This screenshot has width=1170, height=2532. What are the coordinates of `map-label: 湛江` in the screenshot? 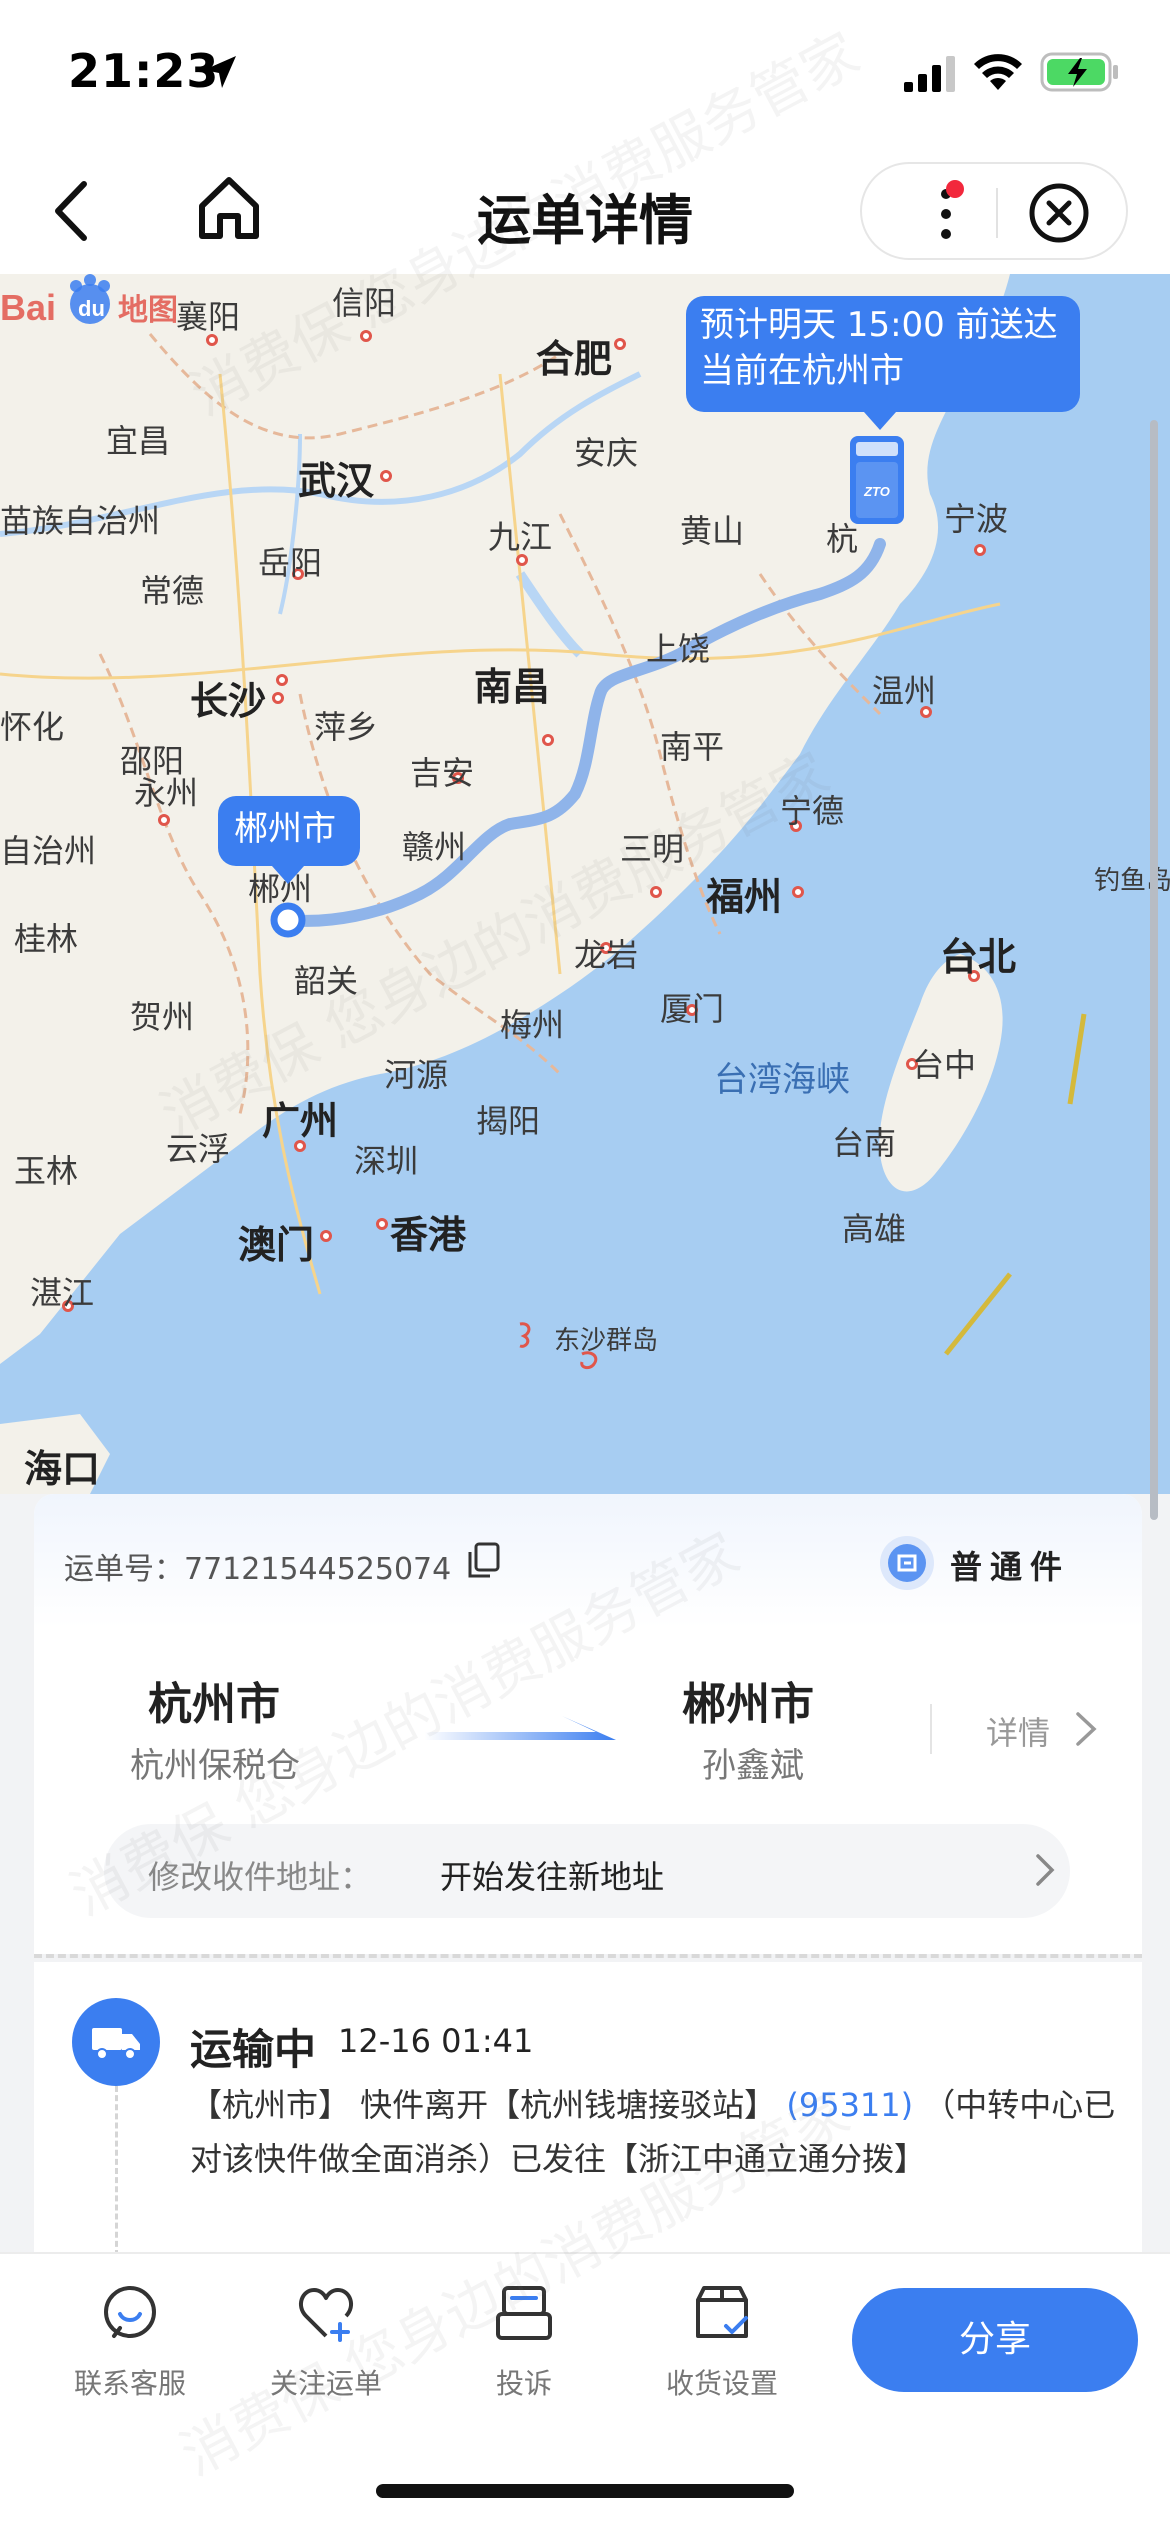 It's located at (62, 1293).